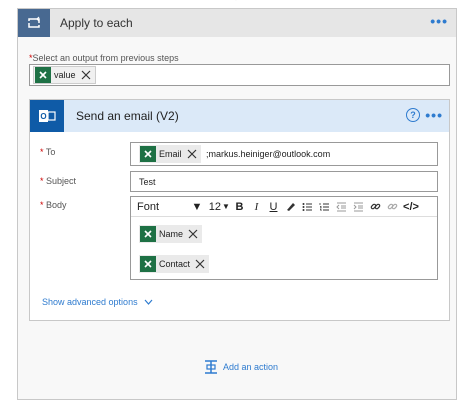 This screenshot has width=474, height=404. I want to click on bold-icon: B, so click(239, 207).